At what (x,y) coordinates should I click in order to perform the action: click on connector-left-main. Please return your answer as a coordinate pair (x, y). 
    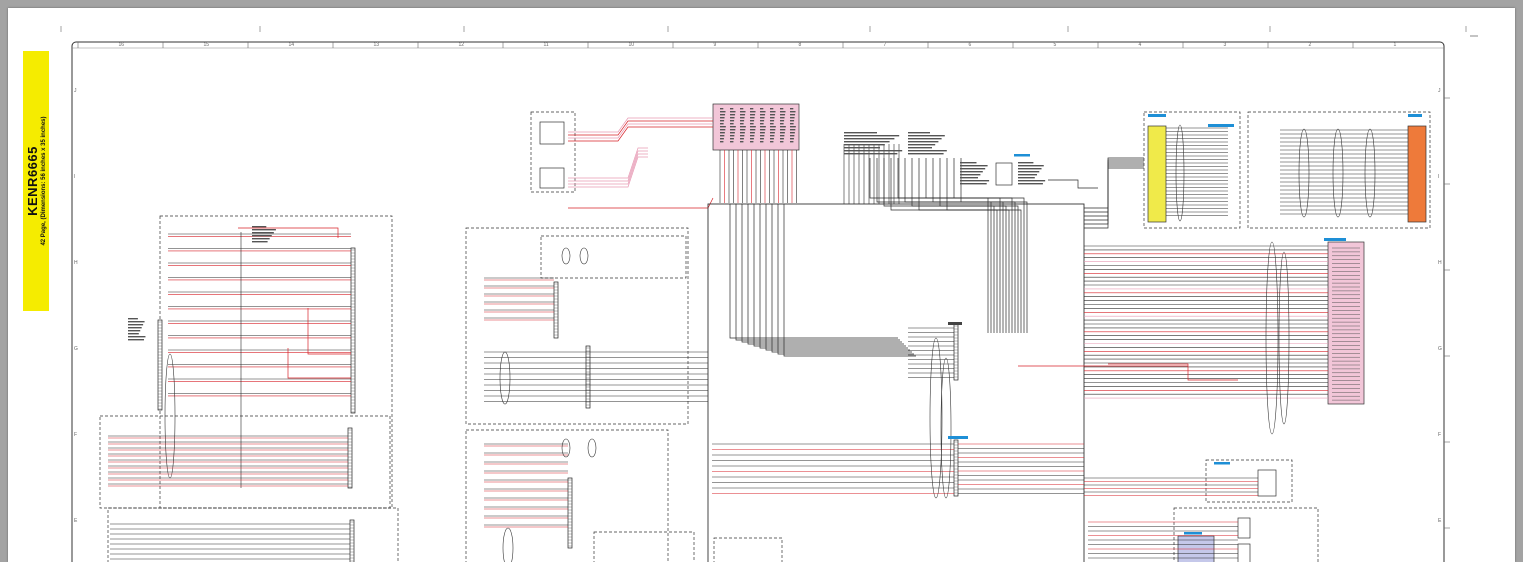
    Looking at the image, I should click on (160, 365).